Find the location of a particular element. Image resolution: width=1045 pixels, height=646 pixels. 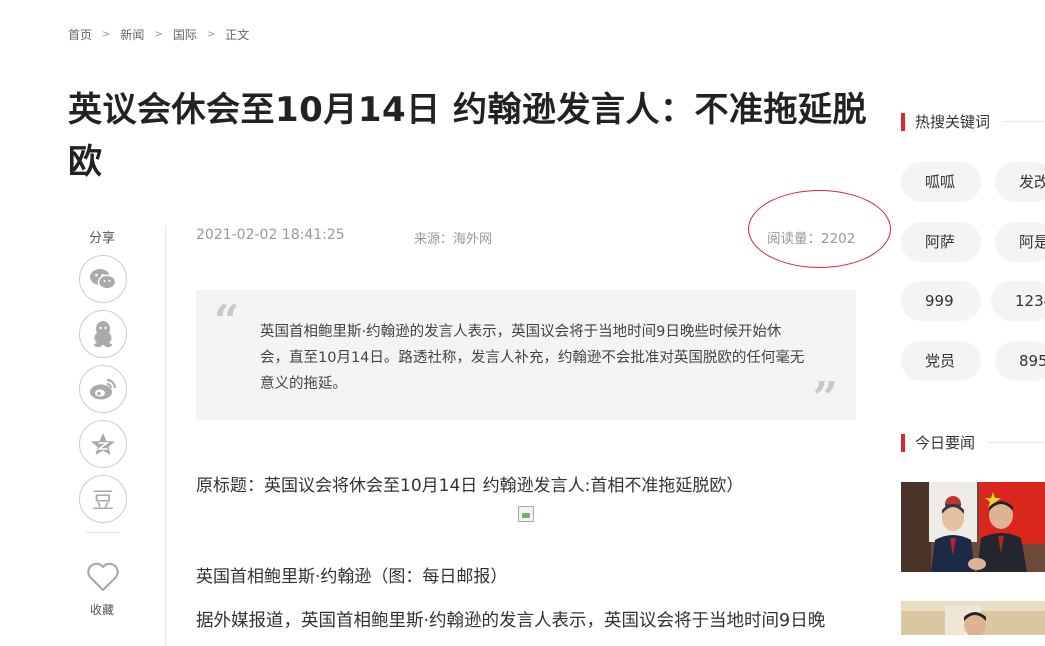

keyword-chip: 呱呱 is located at coordinates (941, 182).